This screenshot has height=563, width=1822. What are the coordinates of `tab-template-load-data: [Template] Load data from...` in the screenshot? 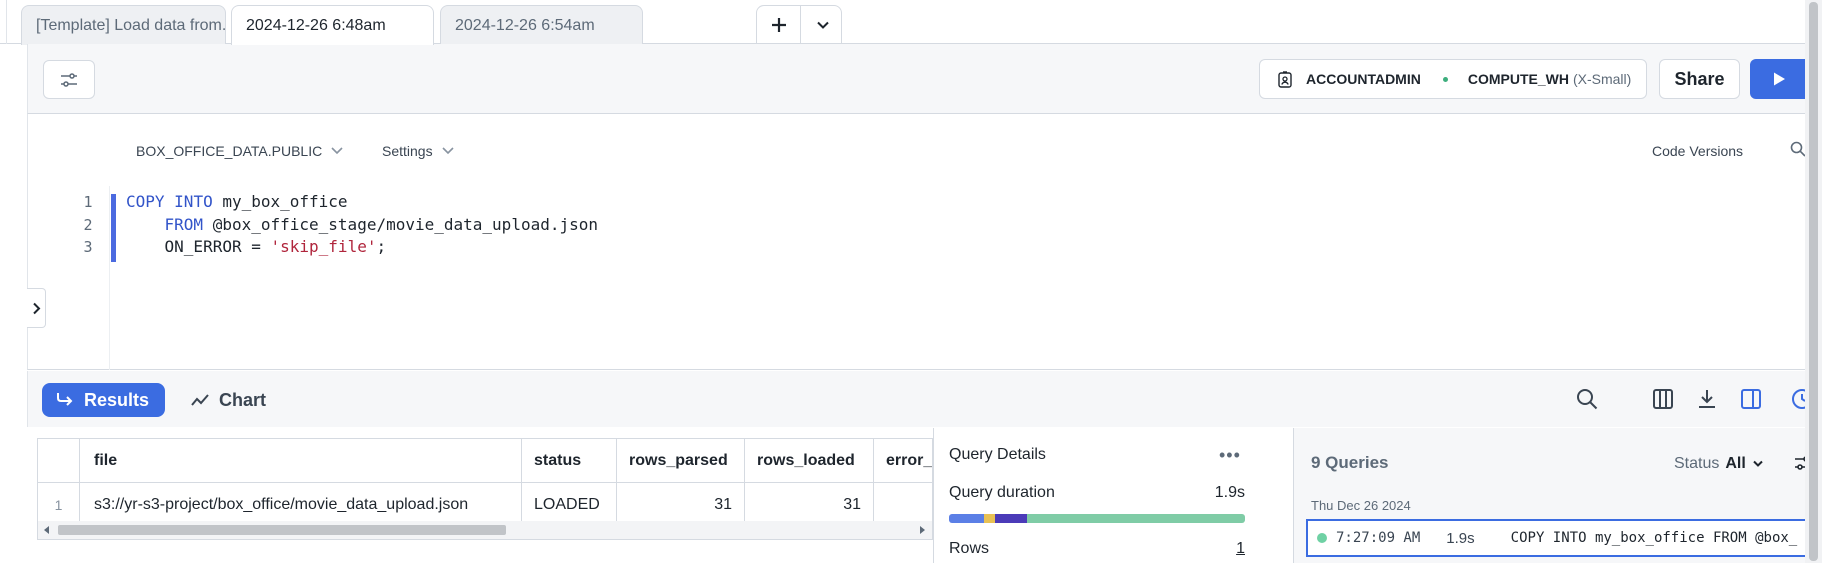 It's located at (123, 25).